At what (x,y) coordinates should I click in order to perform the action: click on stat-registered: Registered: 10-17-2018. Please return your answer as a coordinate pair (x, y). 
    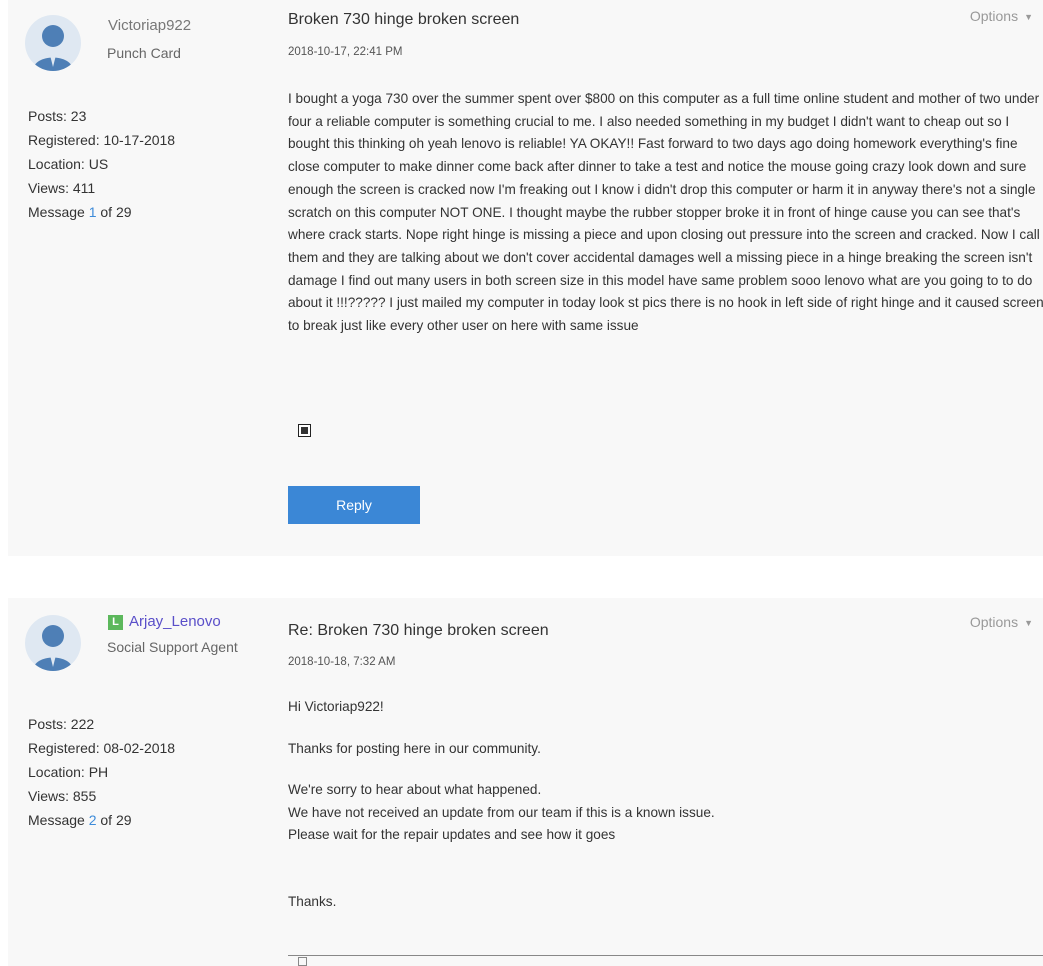
    Looking at the image, I should click on (102, 140).